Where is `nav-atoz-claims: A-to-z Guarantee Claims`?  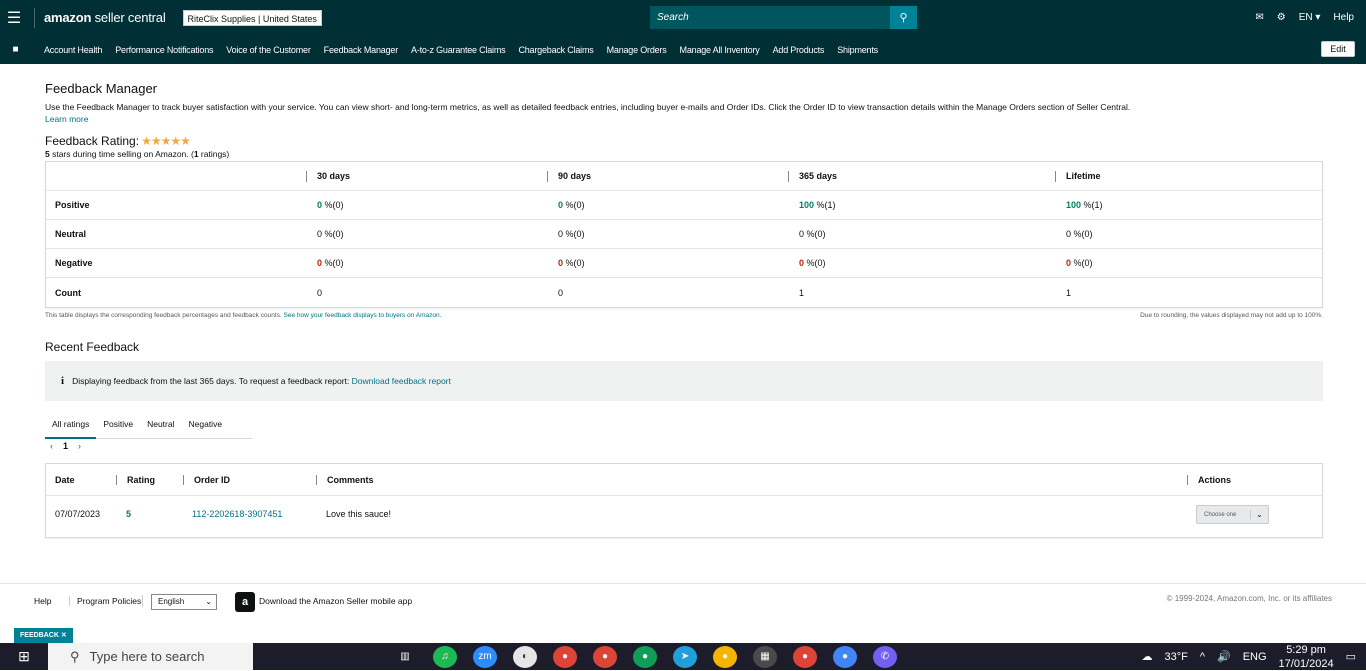
nav-atoz-claims: A-to-z Guarantee Claims is located at coordinates (458, 50).